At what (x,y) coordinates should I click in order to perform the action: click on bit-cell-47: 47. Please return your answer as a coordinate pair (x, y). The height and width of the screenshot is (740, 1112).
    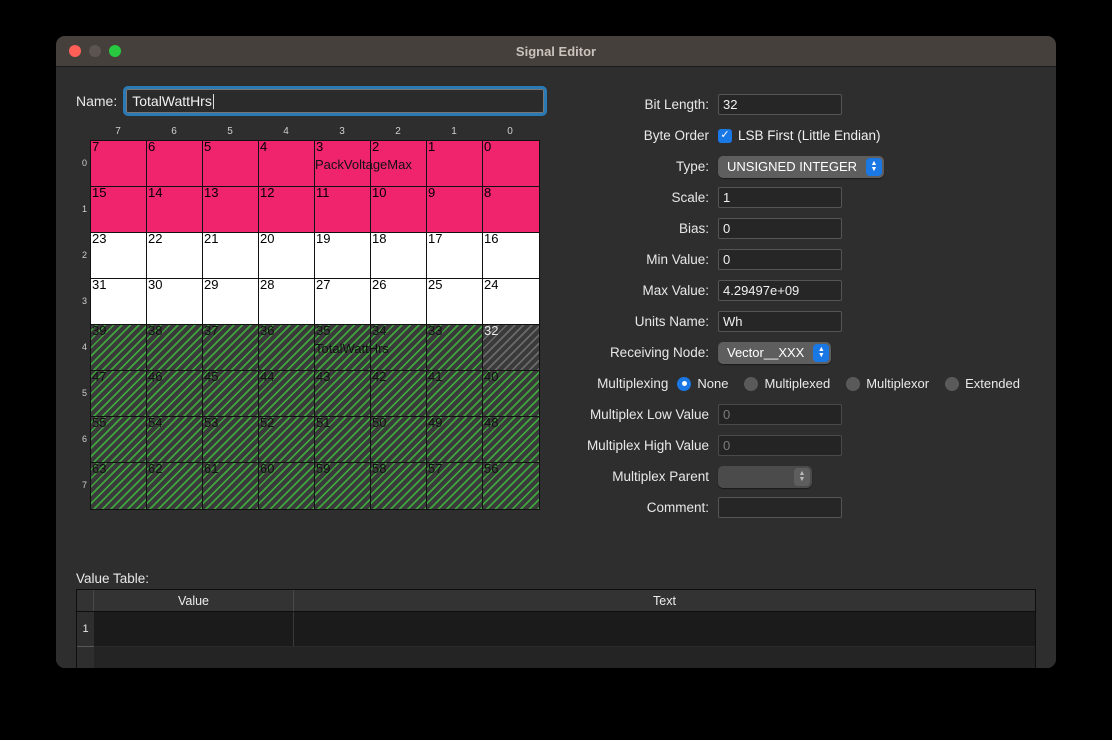
    Looking at the image, I should click on (119, 393).